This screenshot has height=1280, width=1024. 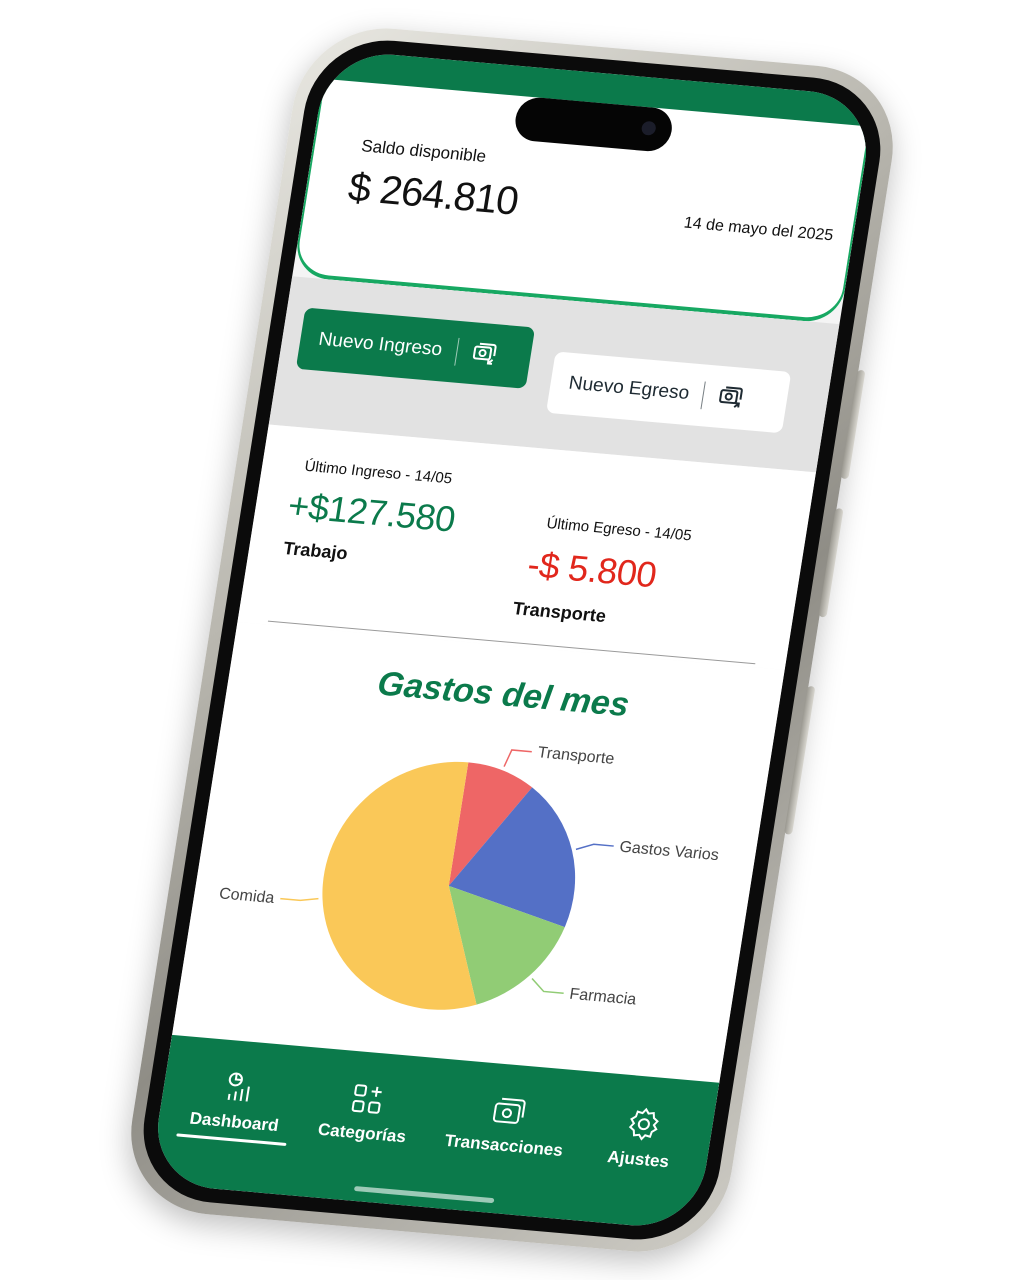 I want to click on nav-categorias: Categorías, so click(x=365, y=1112).